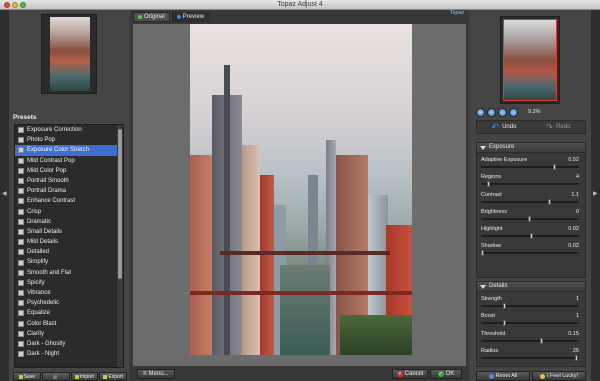 This screenshot has width=600, height=381. I want to click on preset-item: Small Details, so click(69, 232).